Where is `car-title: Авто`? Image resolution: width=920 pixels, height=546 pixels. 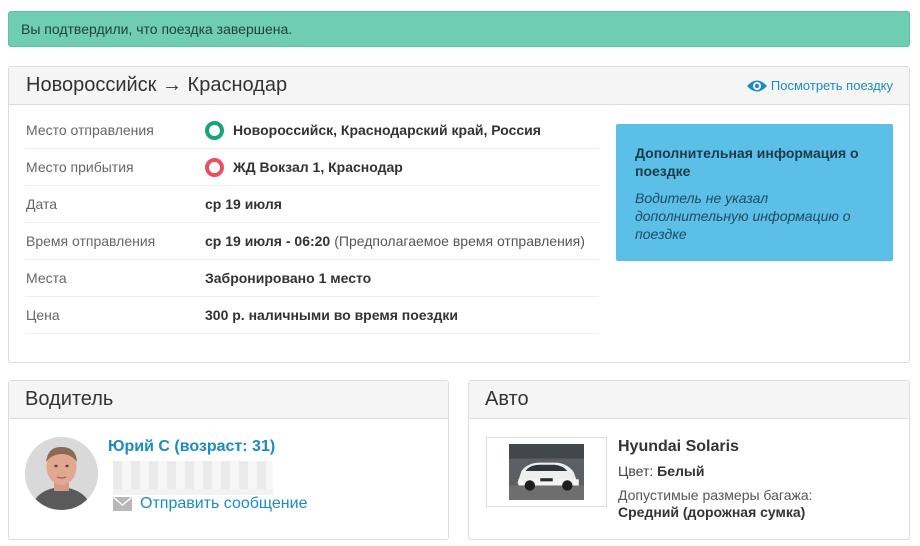 car-title: Авто is located at coordinates (507, 399).